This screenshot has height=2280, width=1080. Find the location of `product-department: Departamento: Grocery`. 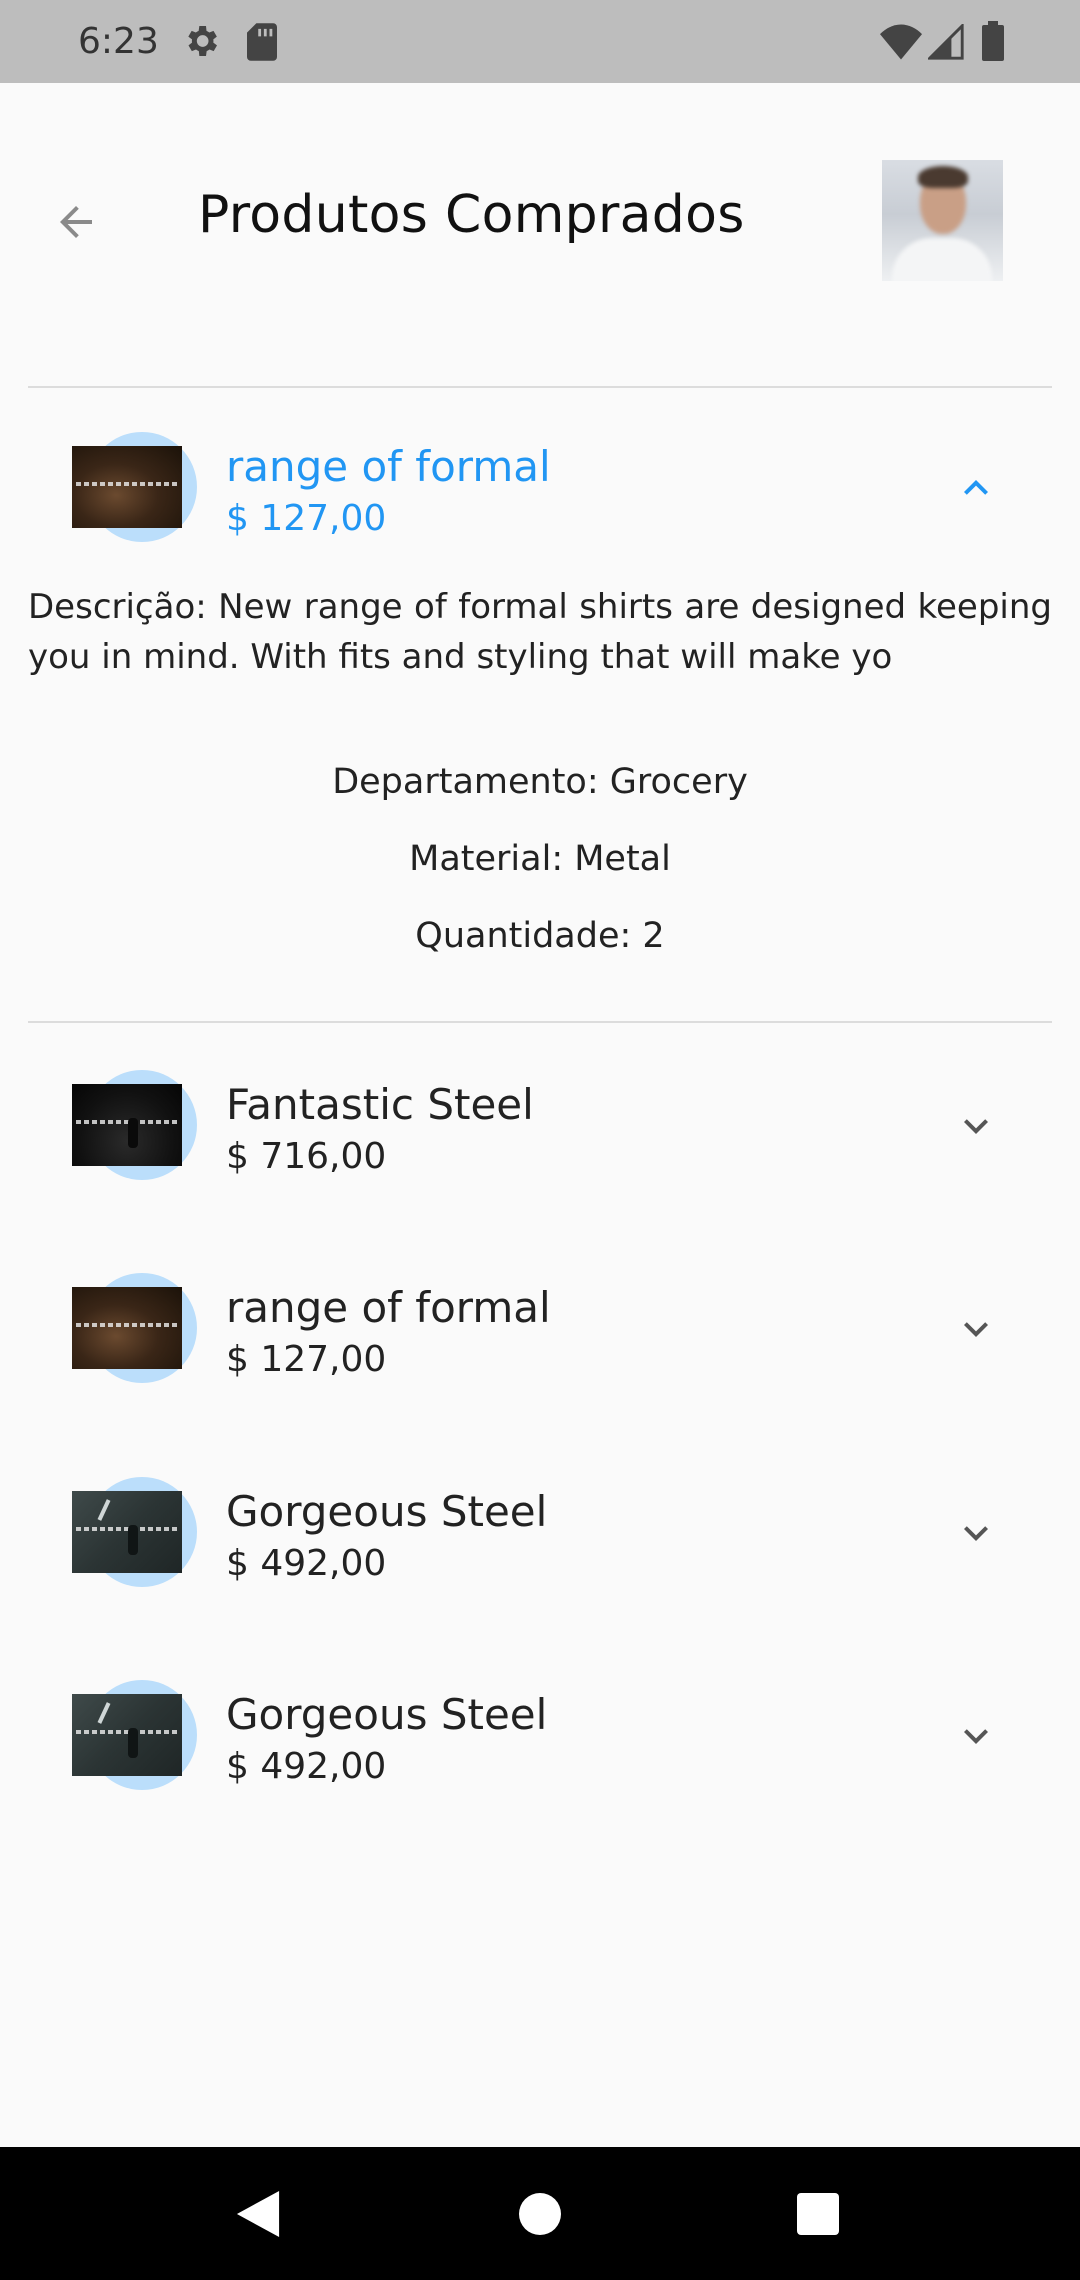

product-department: Departamento: Grocery is located at coordinates (540, 782).